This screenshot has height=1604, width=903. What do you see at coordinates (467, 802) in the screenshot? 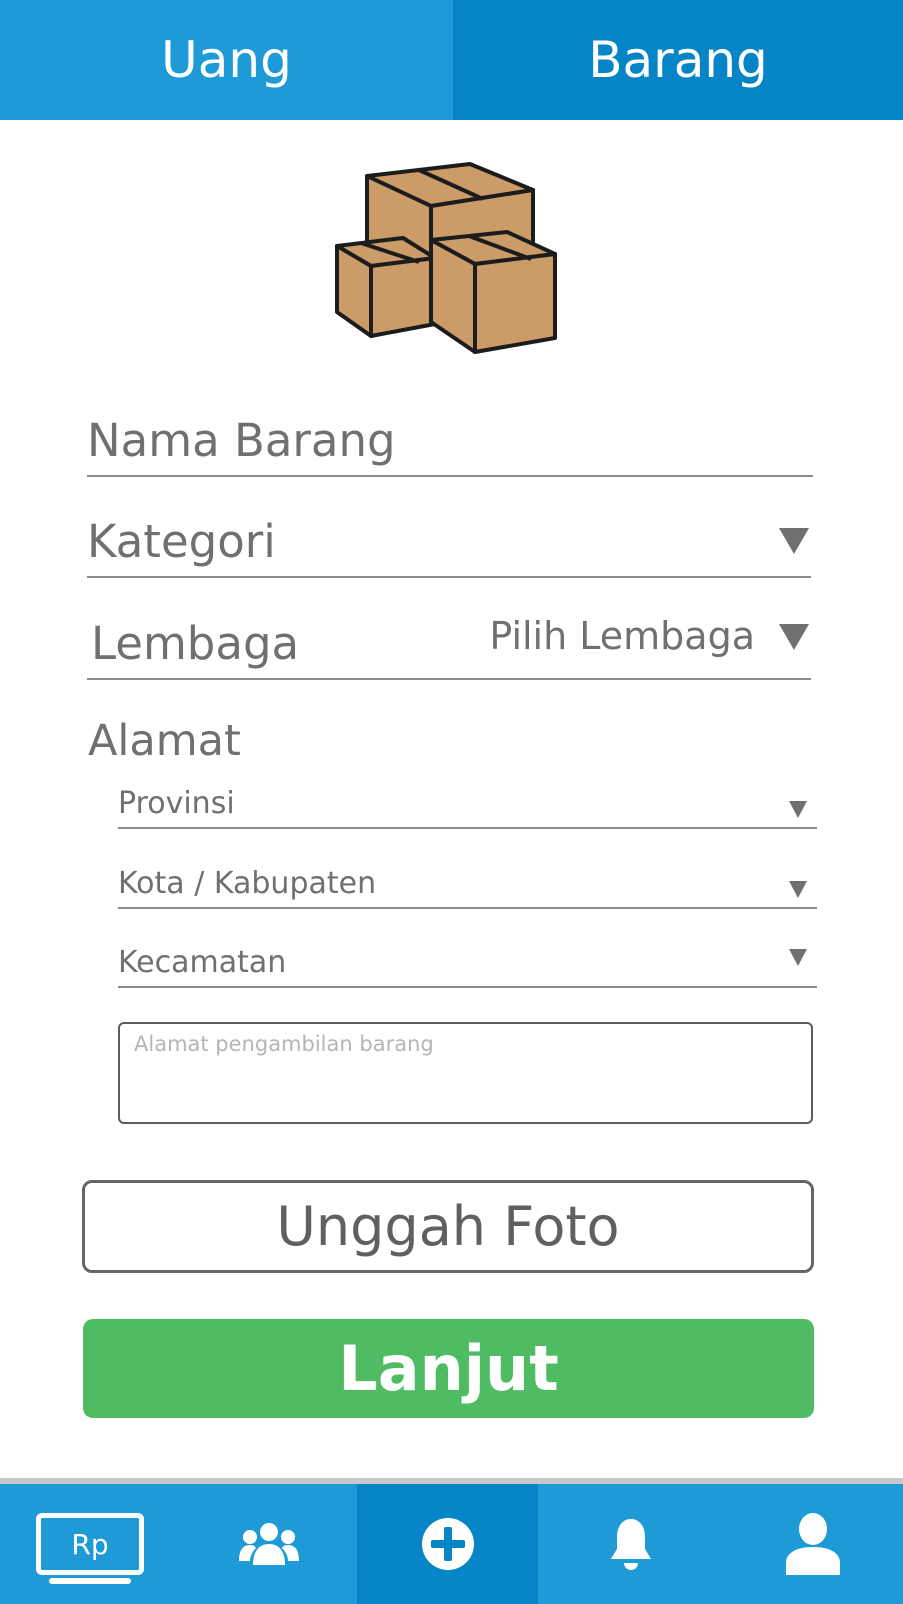
I see `provinsi-dropdown: Provinsi` at bounding box center [467, 802].